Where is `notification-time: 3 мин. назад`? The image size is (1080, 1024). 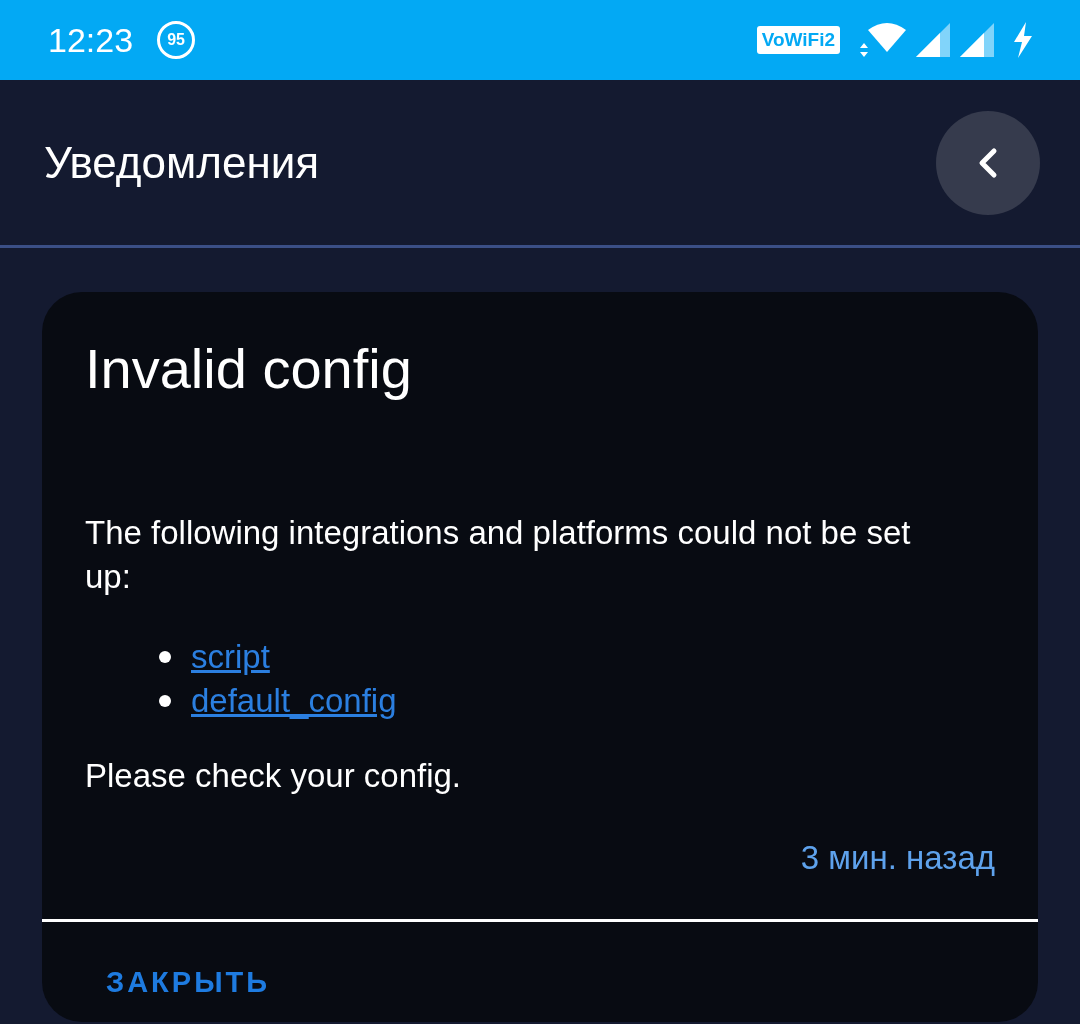
notification-time: 3 мин. назад is located at coordinates (897, 858).